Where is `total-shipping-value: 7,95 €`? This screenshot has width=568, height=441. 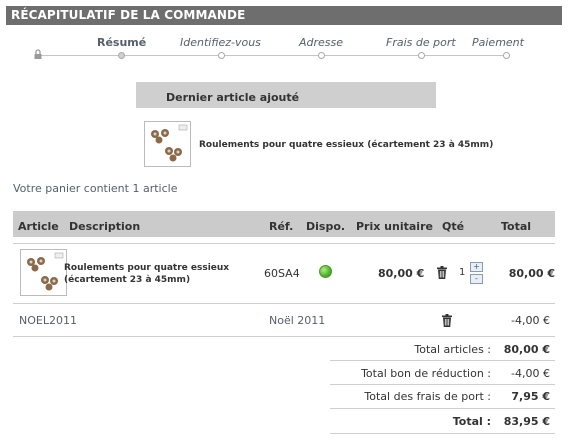
total-shipping-value: 7,95 € is located at coordinates (530, 396).